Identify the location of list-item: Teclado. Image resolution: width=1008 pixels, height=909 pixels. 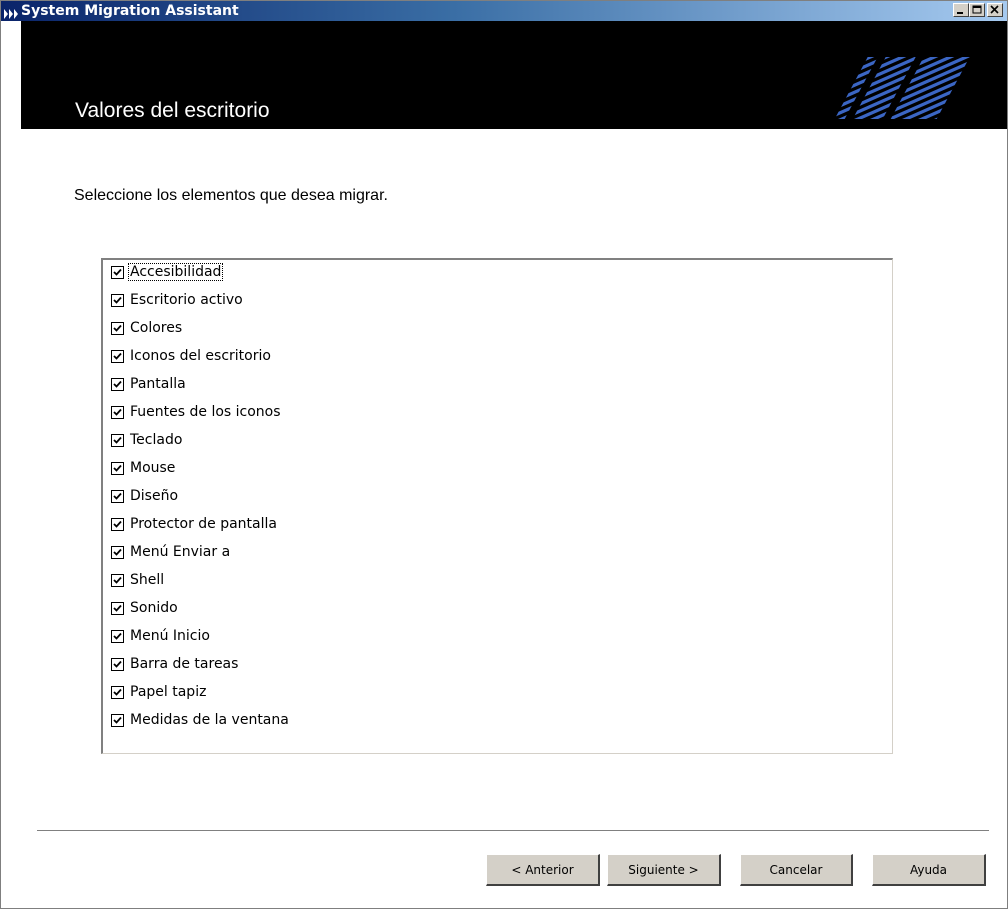
(147, 440).